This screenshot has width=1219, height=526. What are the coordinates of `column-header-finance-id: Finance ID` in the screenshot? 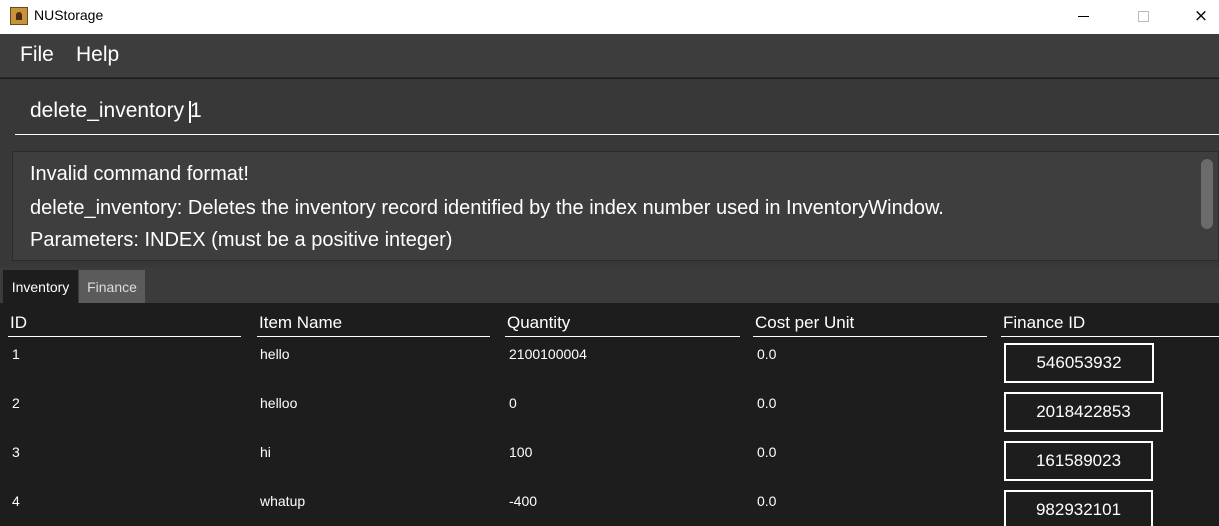 It's located at (1044, 323).